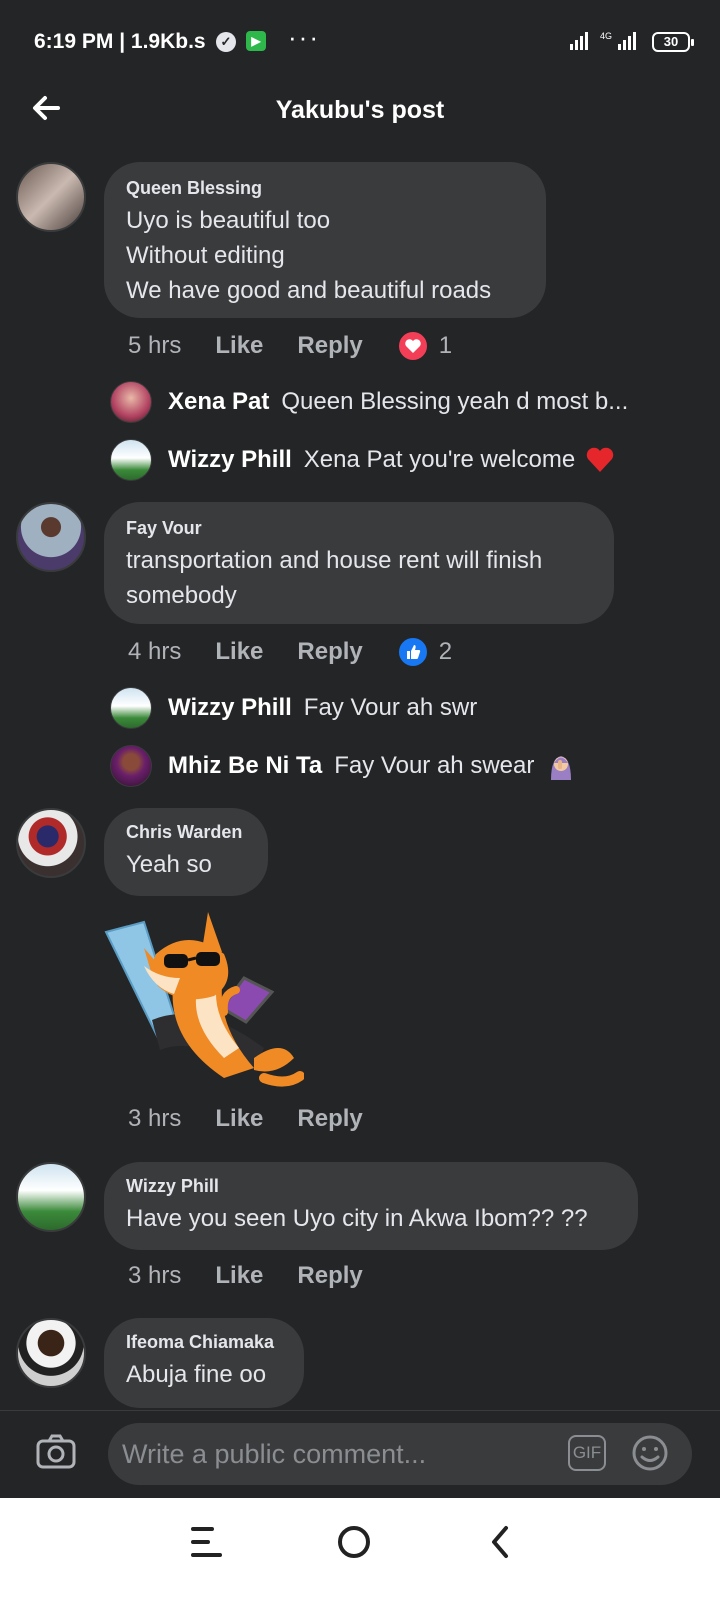  What do you see at coordinates (371, 1186) in the screenshot?
I see `comment-author: Wizzy Phill` at bounding box center [371, 1186].